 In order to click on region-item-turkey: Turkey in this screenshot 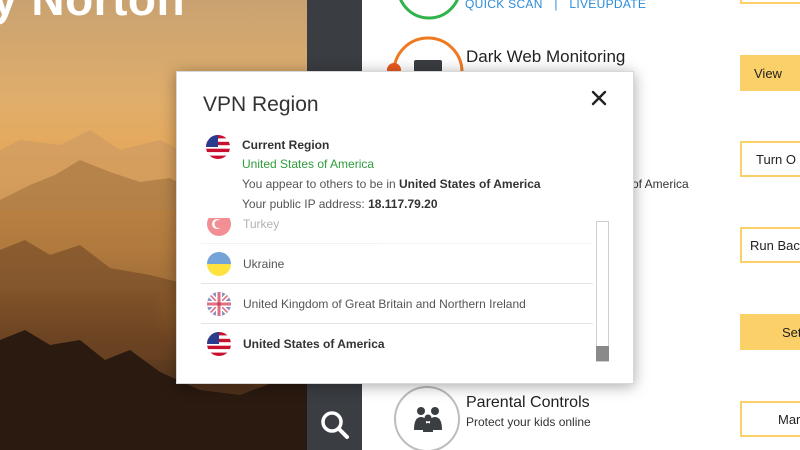, I will do `click(397, 231)`.